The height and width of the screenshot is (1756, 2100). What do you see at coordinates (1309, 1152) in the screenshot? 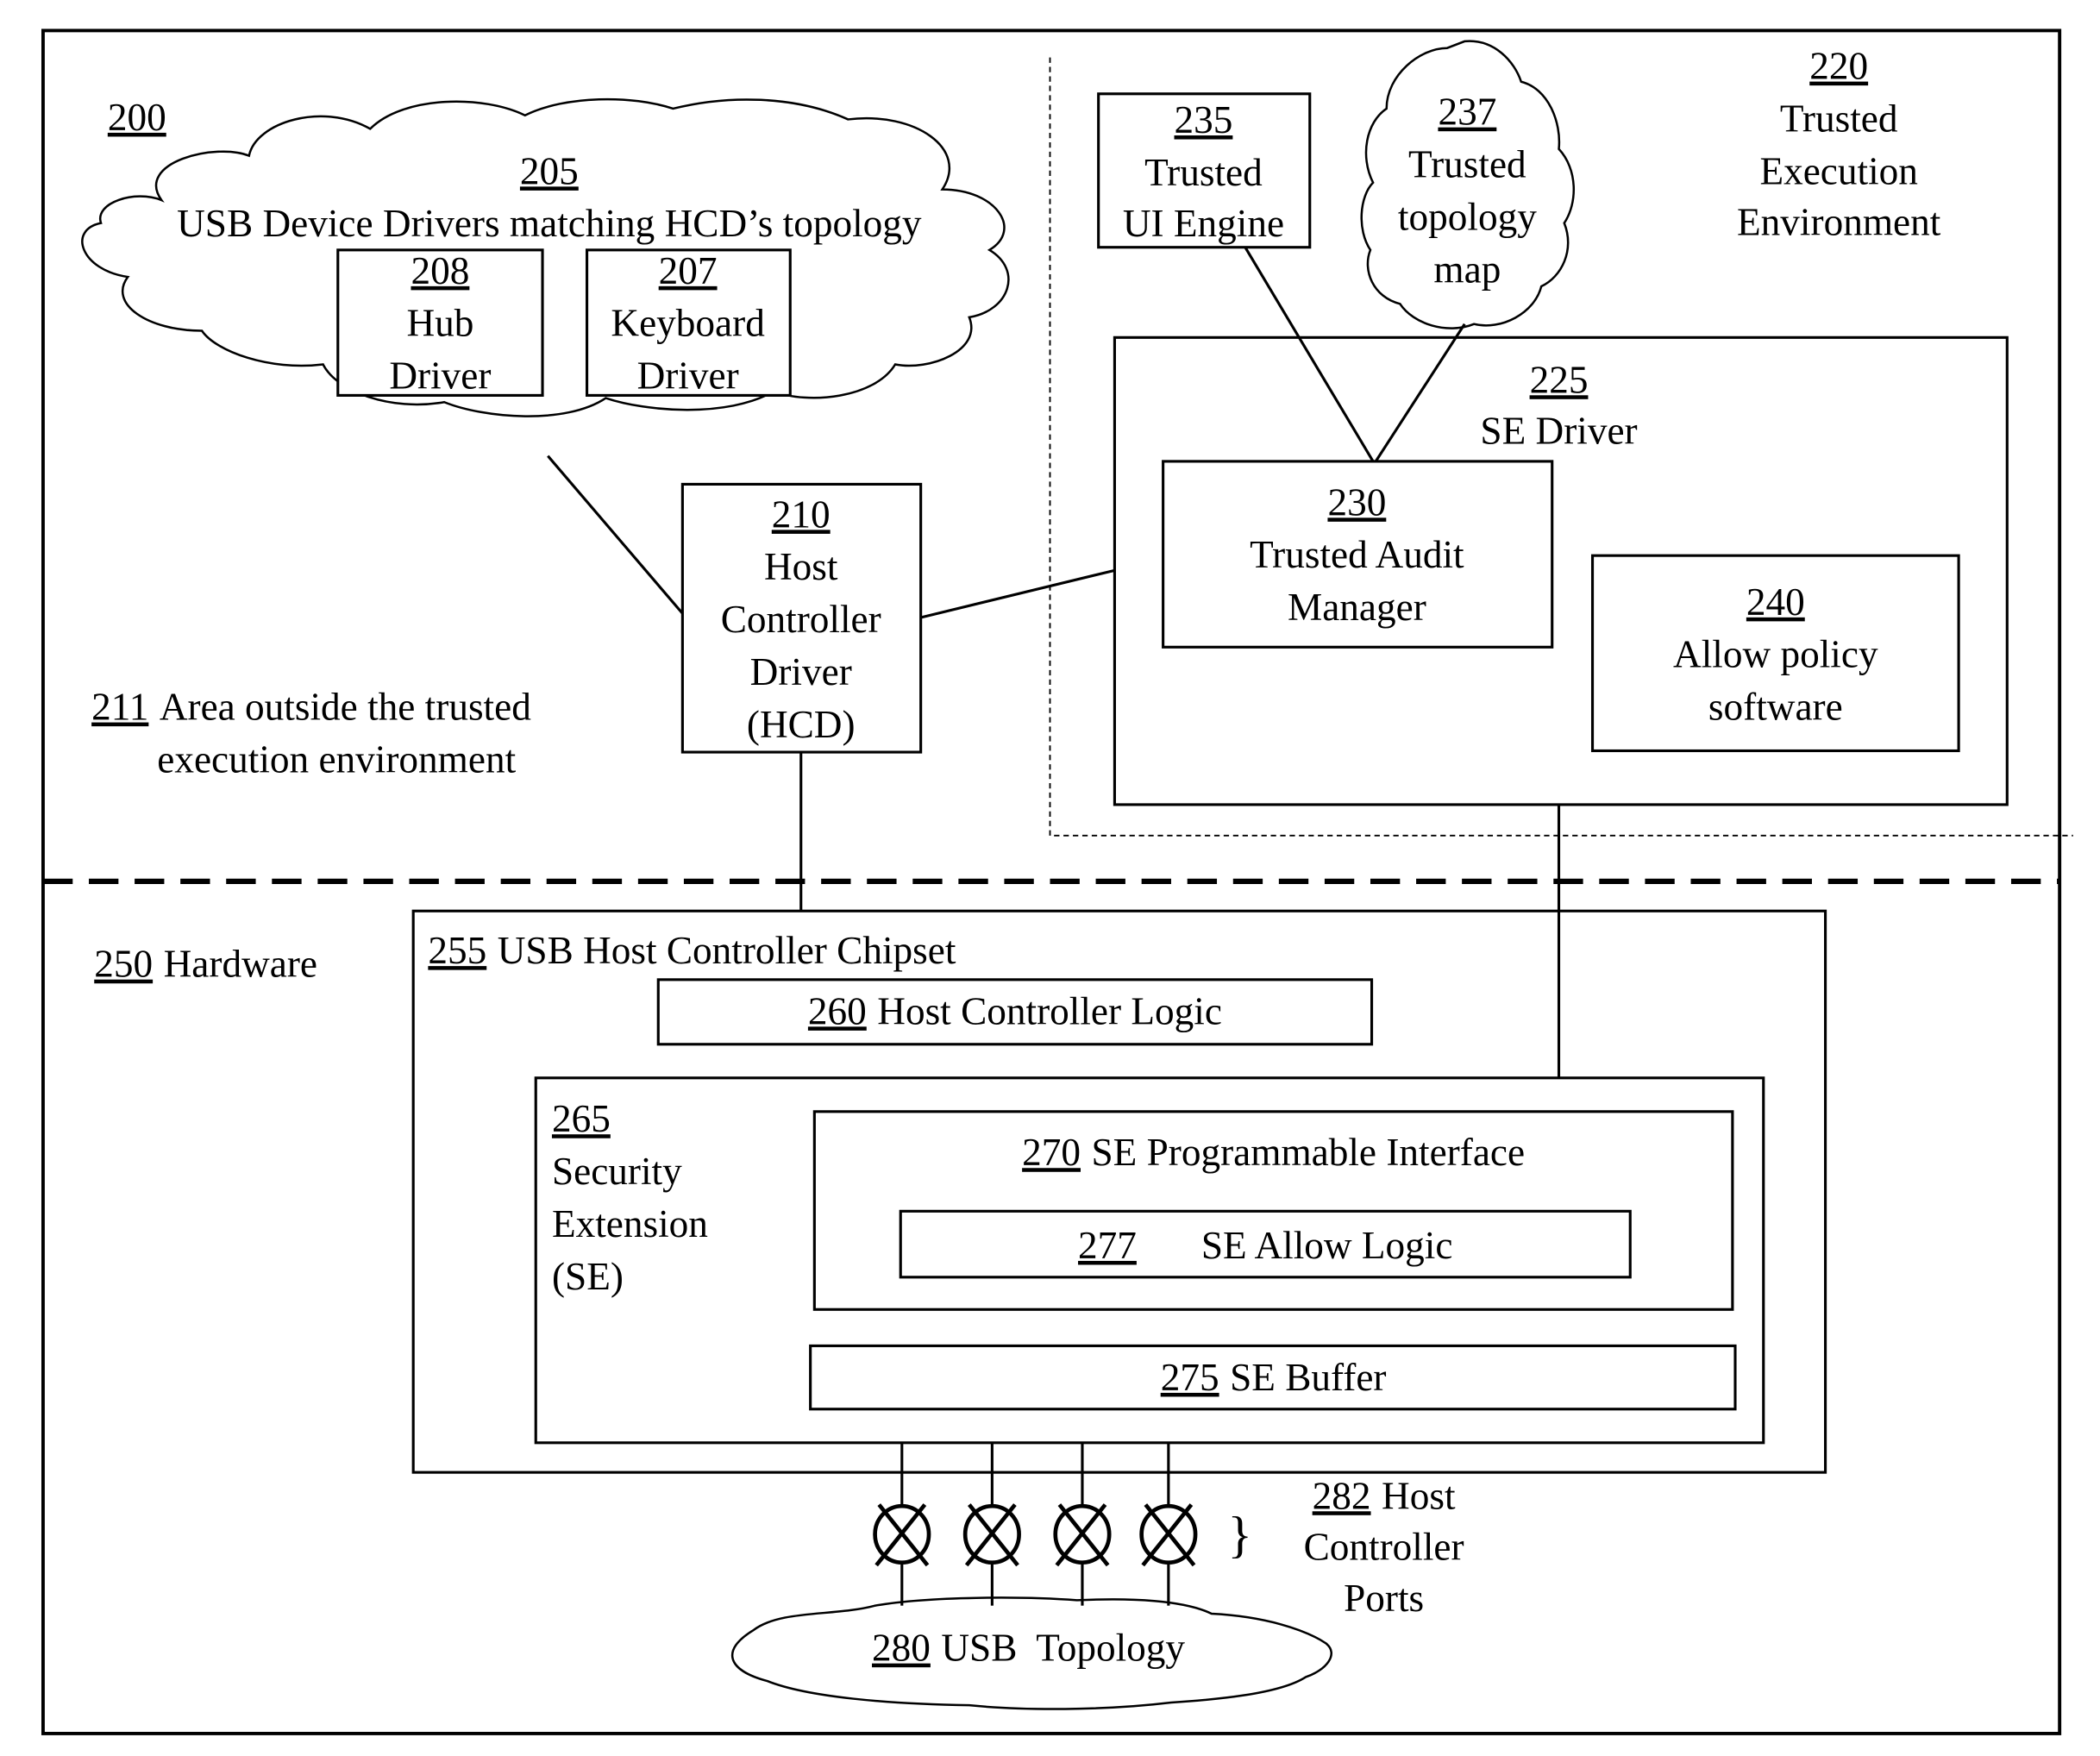
I see `se-prog-interface-text: SE Programmable Interface` at bounding box center [1309, 1152].